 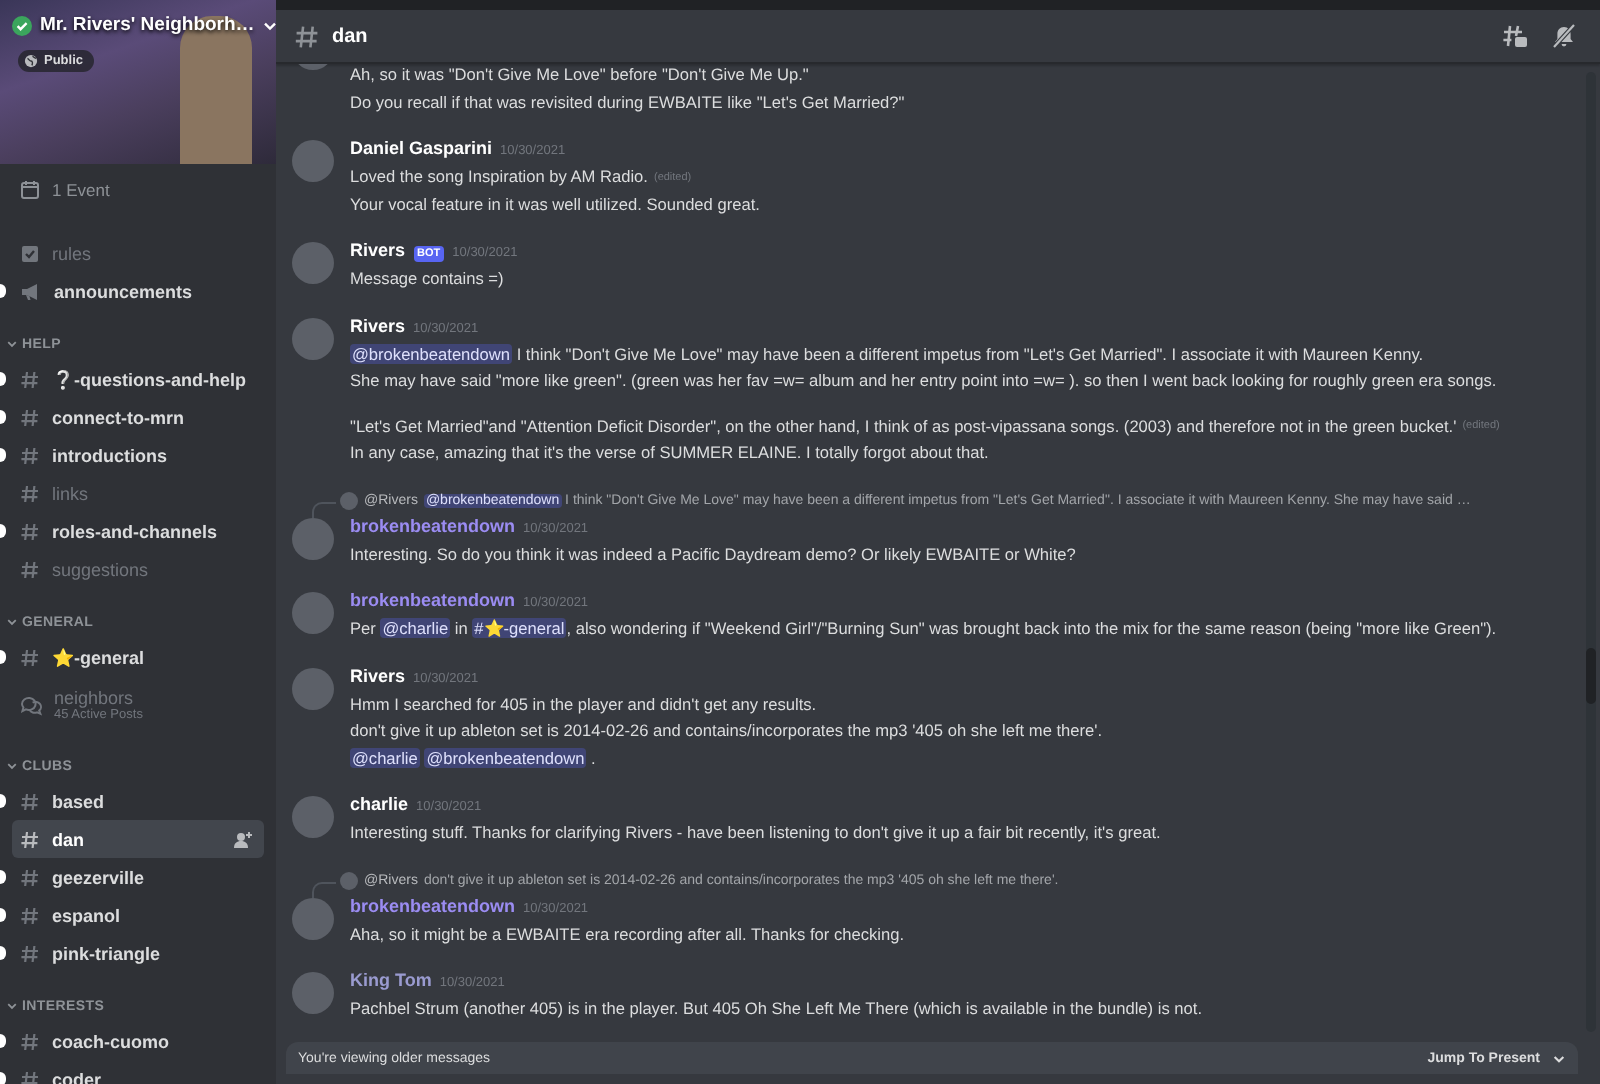 I want to click on megaphone-icon, so click(x=31, y=291).